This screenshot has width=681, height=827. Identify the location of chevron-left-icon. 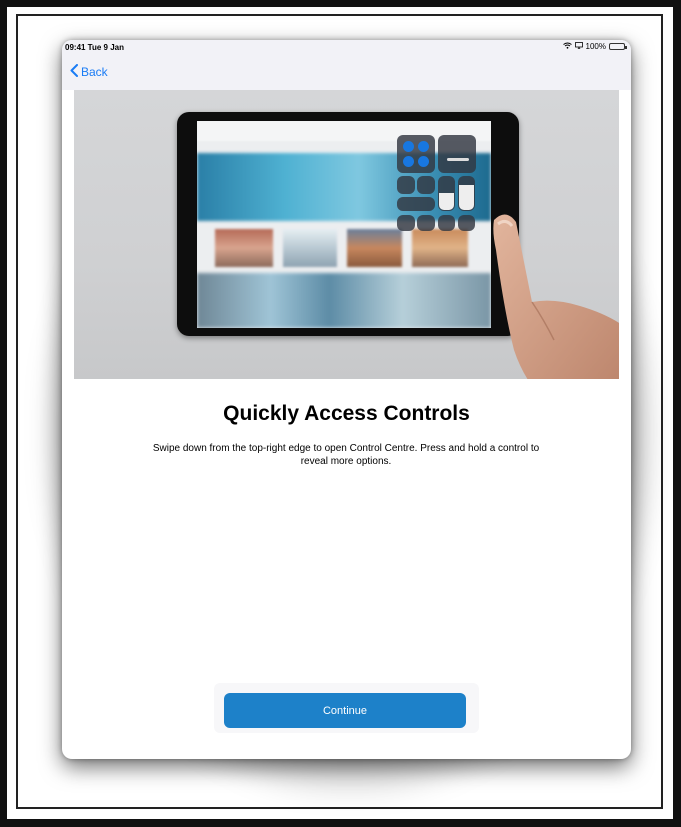
(75, 72).